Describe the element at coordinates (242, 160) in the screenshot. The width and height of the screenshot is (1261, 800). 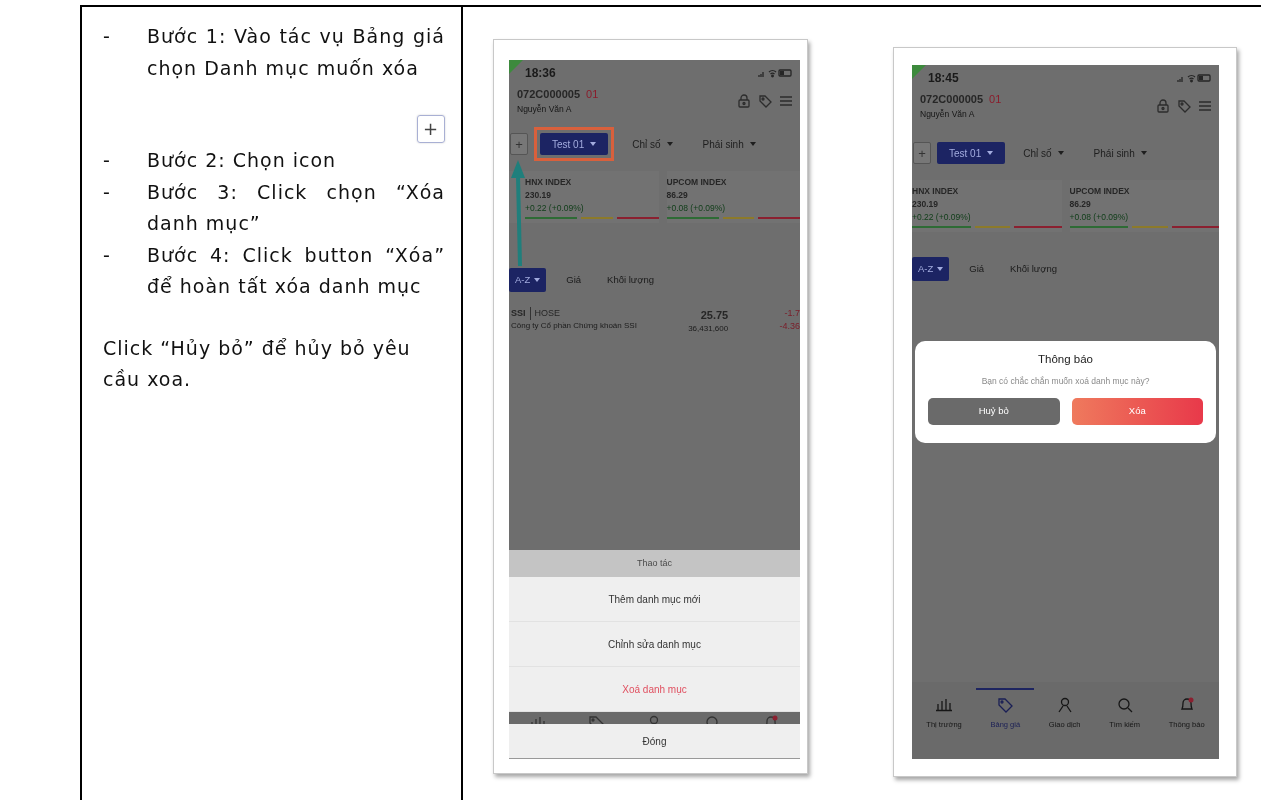
I see `step-text: Bước 2: Chọn icon` at that location.